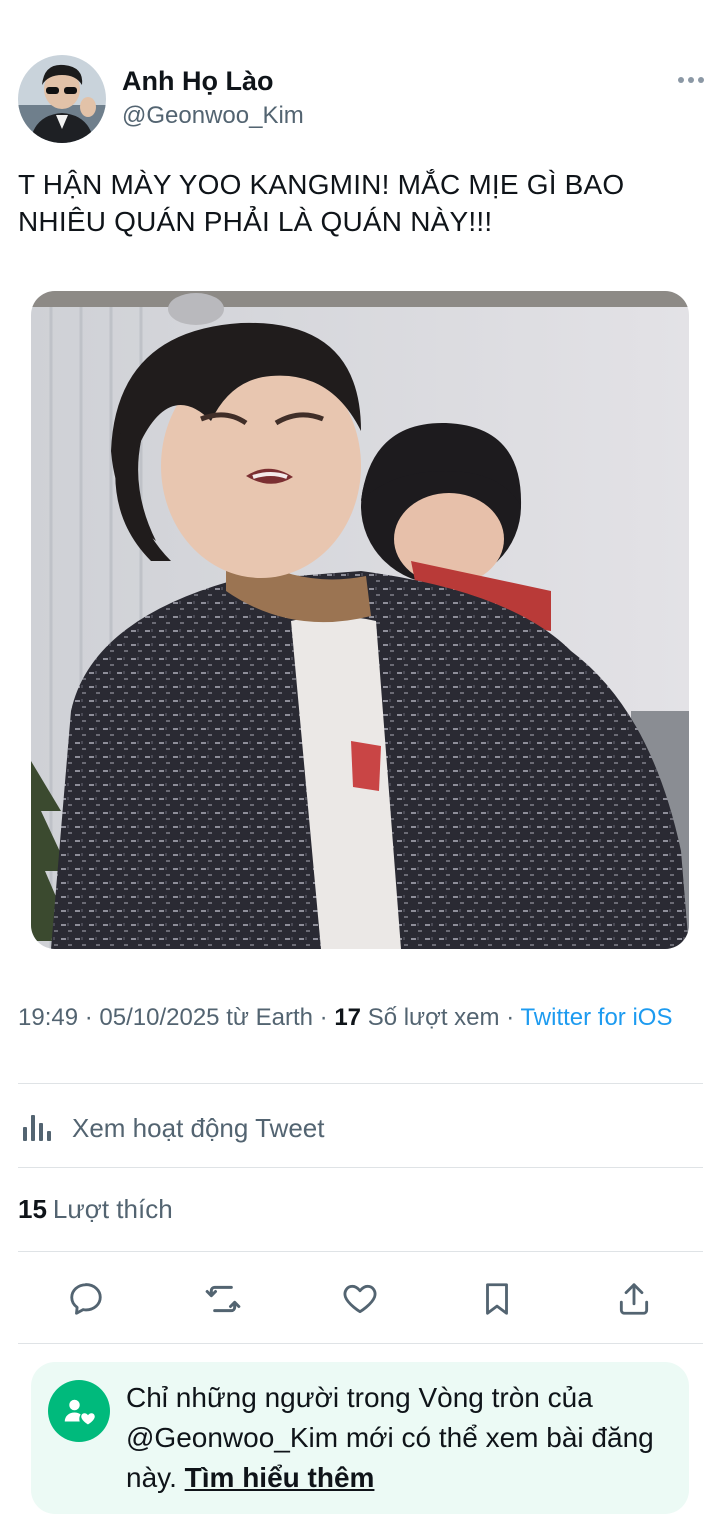 The height and width of the screenshot is (1520, 720). I want to click on like-button, so click(360, 1299).